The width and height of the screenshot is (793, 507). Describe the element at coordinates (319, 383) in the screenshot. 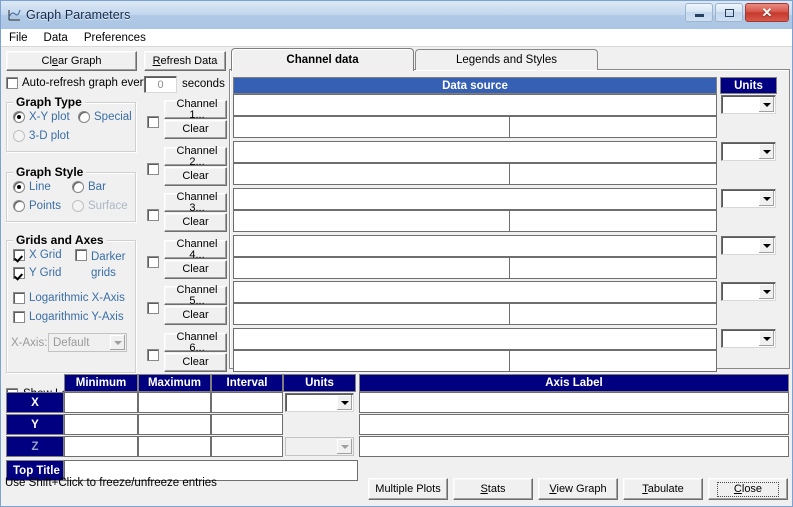

I see `axis-header-units: Units` at that location.